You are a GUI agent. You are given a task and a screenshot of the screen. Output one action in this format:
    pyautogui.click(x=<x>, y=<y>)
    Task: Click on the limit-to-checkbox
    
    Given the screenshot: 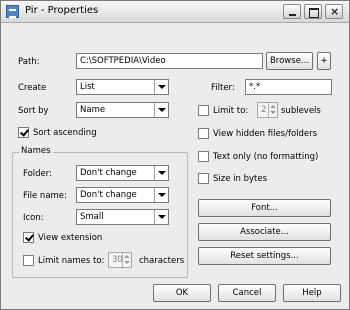 What is the action you would take?
    pyautogui.click(x=203, y=110)
    